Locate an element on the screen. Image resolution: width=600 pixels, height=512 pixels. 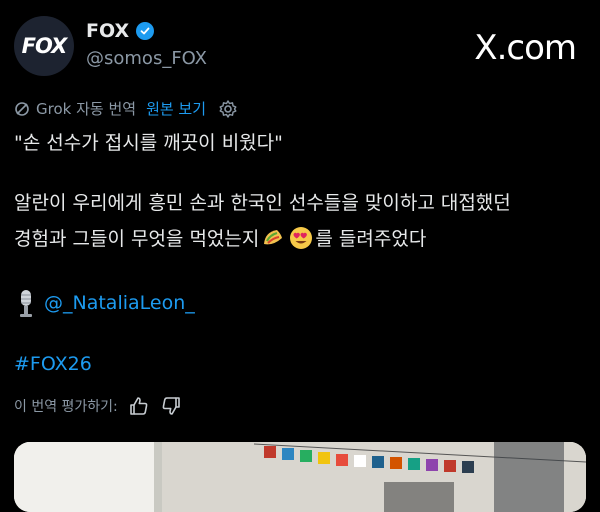
thumbs-down-icon is located at coordinates (171, 406).